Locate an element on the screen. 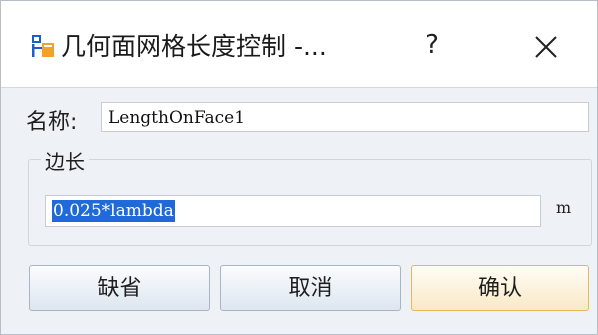  hierarchy-icon is located at coordinates (43, 46).